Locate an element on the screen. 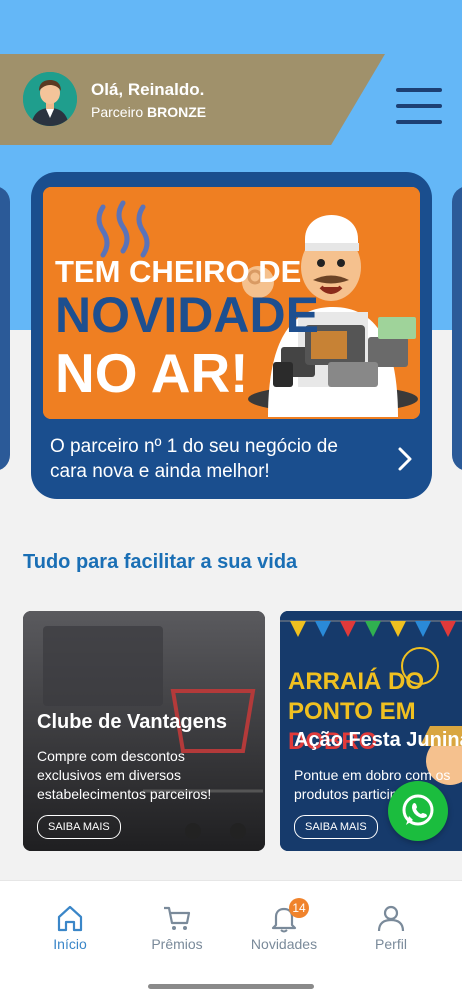 This screenshot has height=1001, width=462. nav-label: Perfil is located at coordinates (391, 944).